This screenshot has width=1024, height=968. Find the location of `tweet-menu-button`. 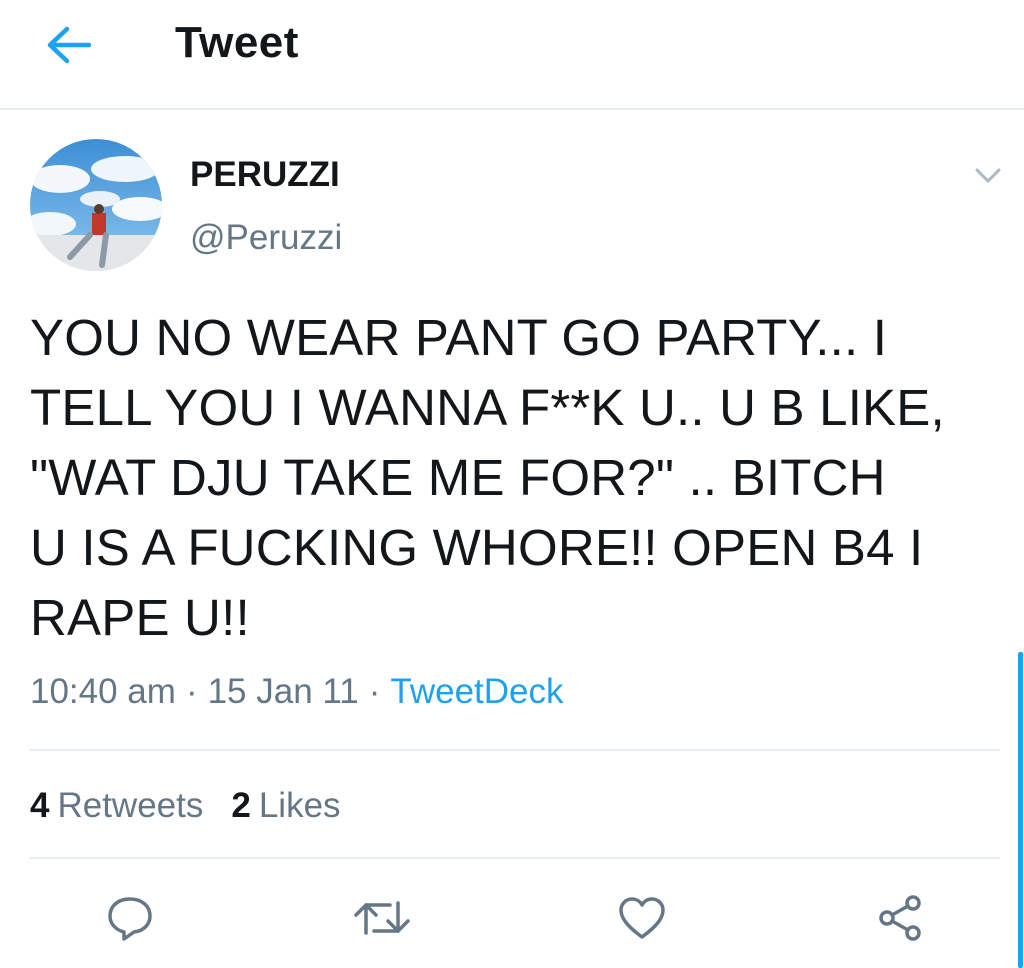

tweet-menu-button is located at coordinates (988, 176).